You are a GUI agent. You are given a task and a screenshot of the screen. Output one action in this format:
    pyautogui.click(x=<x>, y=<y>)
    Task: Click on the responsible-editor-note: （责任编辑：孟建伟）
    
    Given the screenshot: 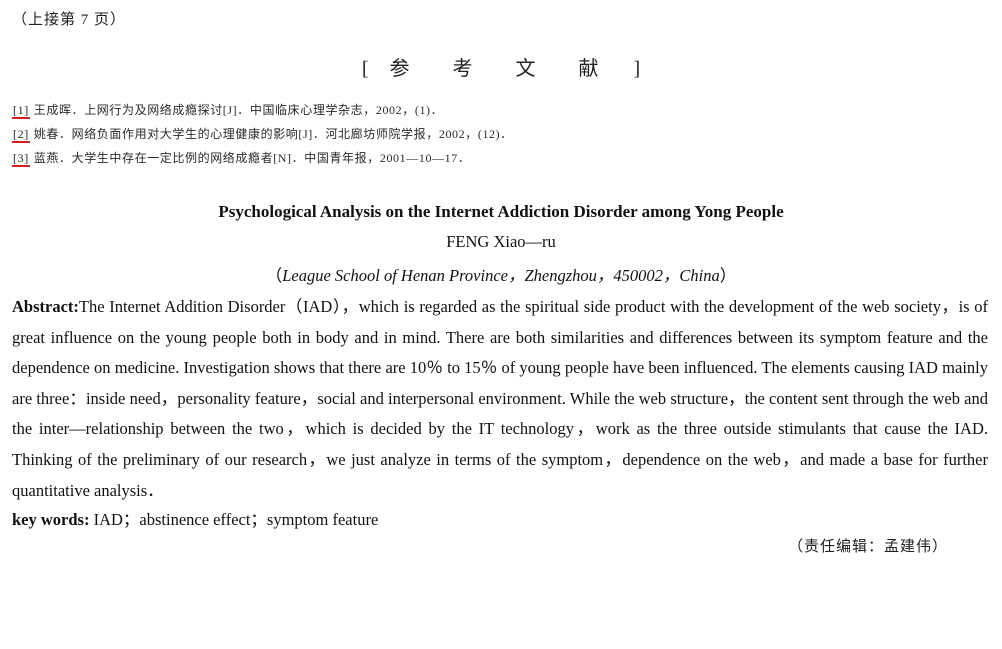 What is the action you would take?
    pyautogui.click(x=867, y=547)
    